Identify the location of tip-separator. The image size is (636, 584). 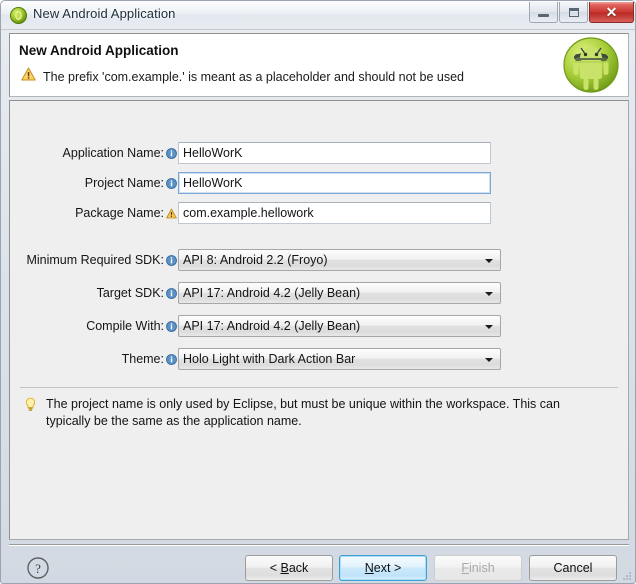
(319, 387).